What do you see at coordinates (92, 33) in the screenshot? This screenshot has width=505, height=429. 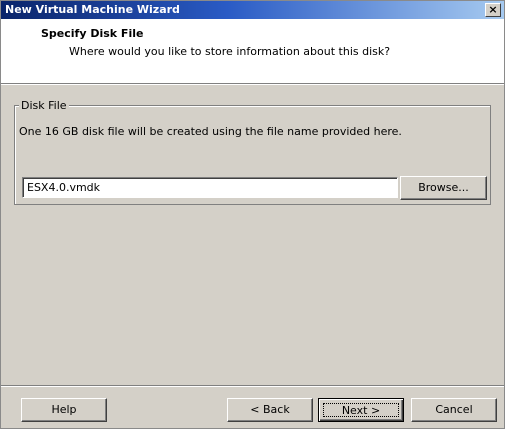 I see `page-title: Specify Disk File` at bounding box center [92, 33].